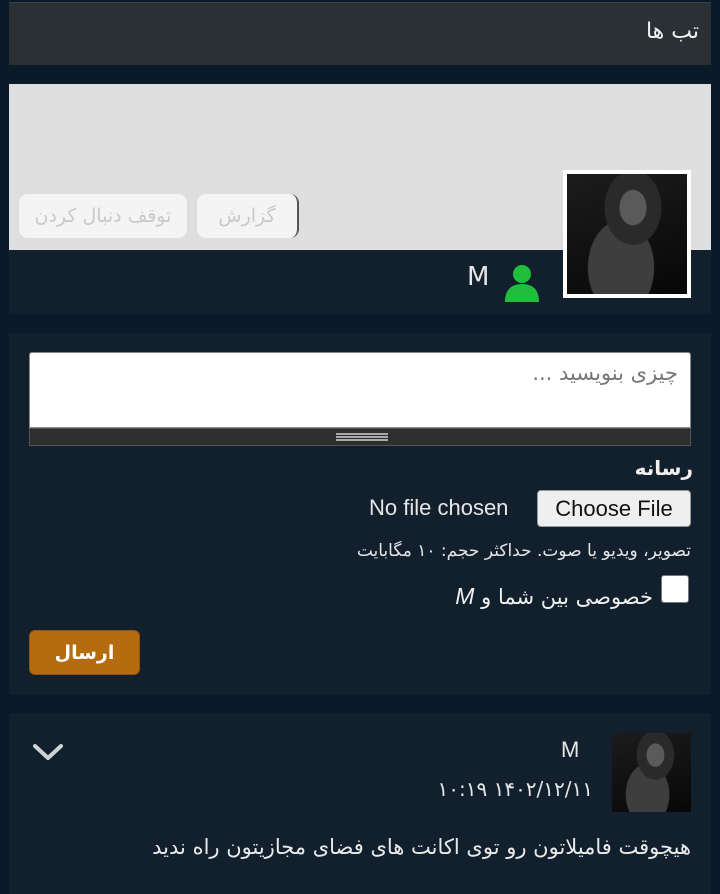 The width and height of the screenshot is (720, 894). What do you see at coordinates (478, 277) in the screenshot?
I see `profile-name: M` at bounding box center [478, 277].